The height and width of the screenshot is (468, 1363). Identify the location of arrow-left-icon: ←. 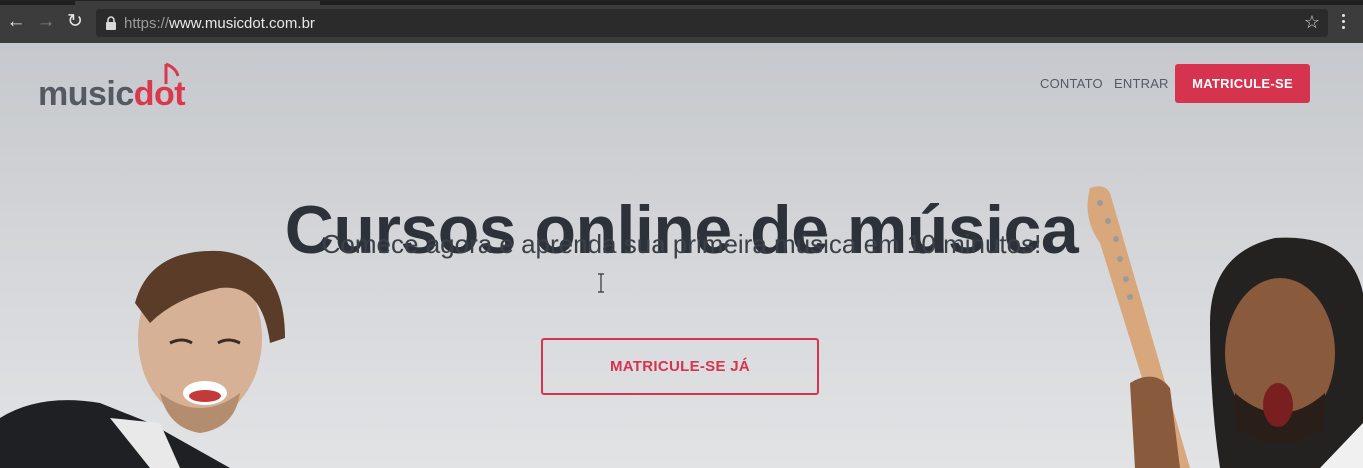
(16, 21).